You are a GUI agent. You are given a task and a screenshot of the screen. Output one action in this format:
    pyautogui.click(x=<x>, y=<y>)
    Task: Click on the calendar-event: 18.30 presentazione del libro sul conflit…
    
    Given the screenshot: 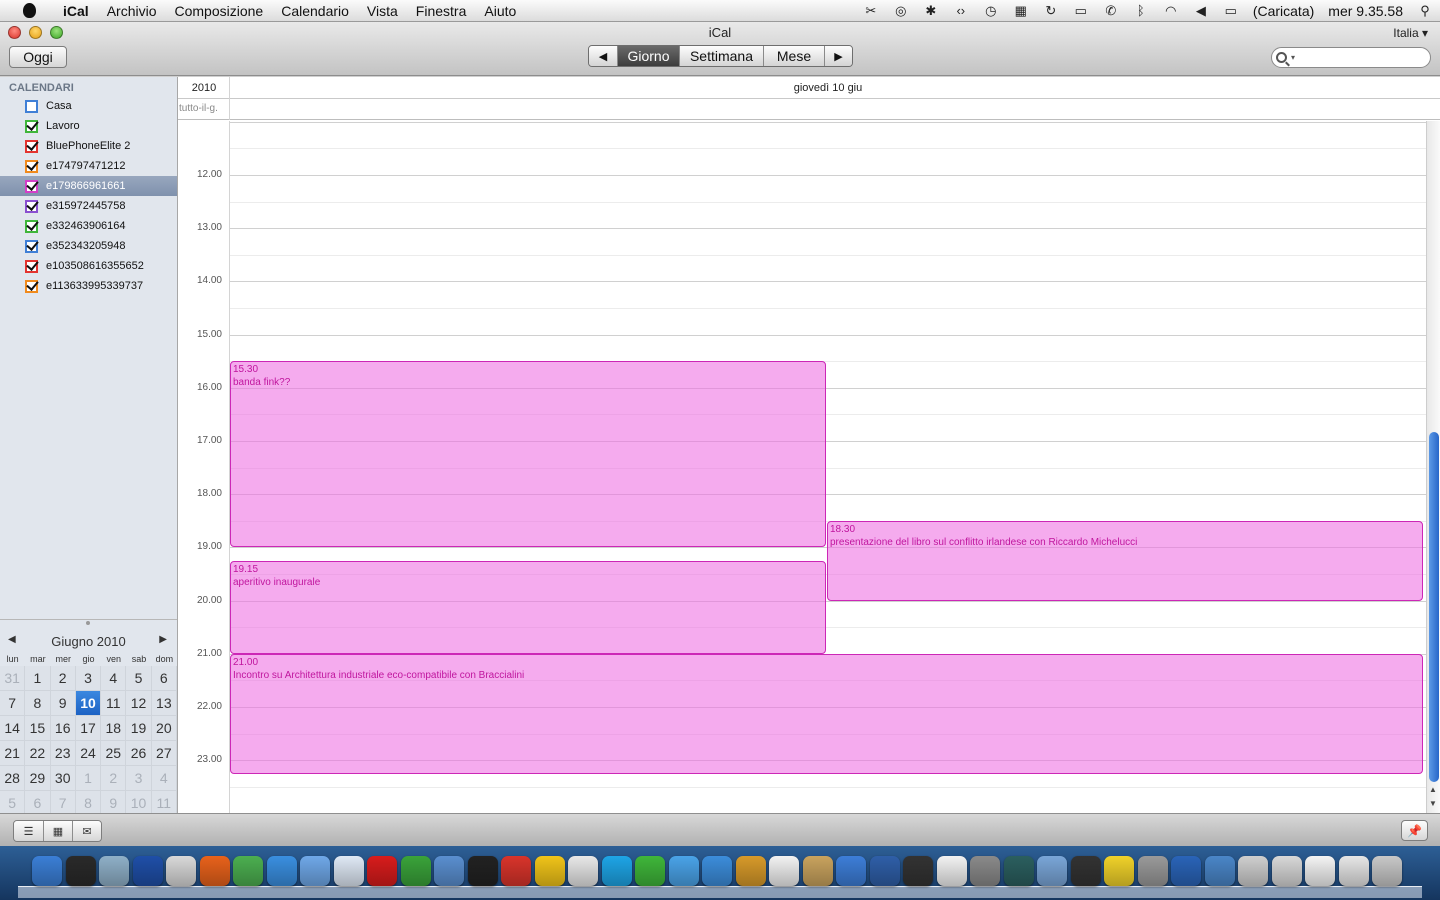 What is the action you would take?
    pyautogui.click(x=1125, y=561)
    